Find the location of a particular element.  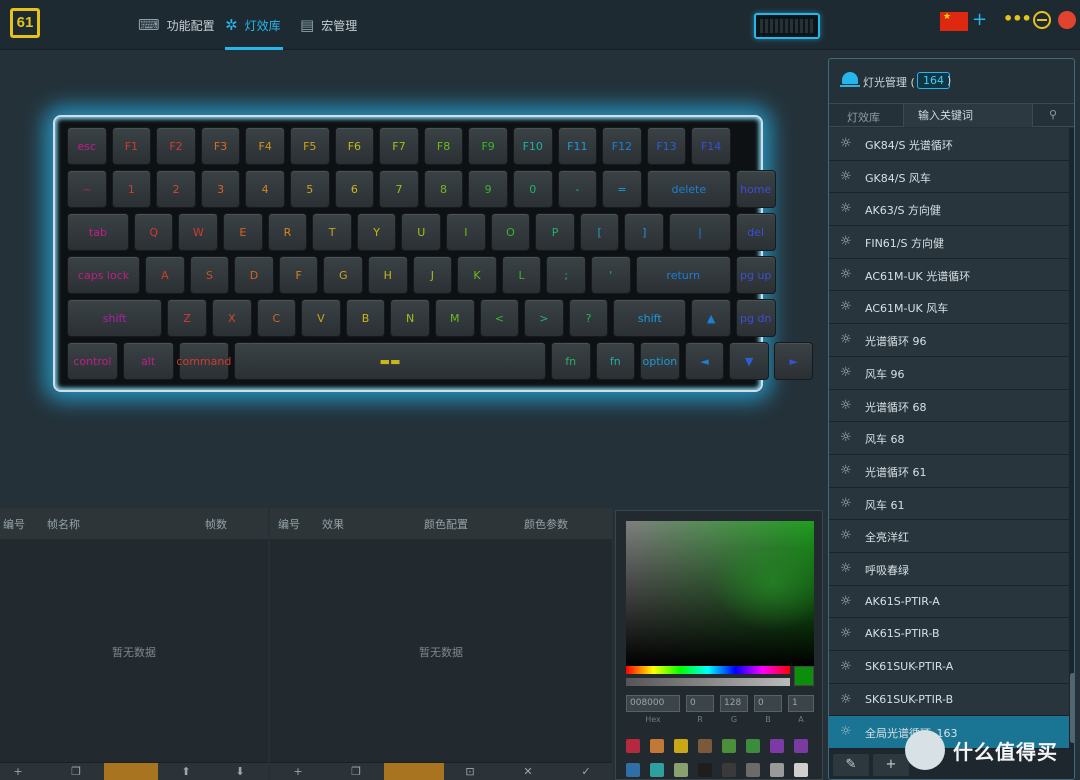

key: del is located at coordinates (755, 232).